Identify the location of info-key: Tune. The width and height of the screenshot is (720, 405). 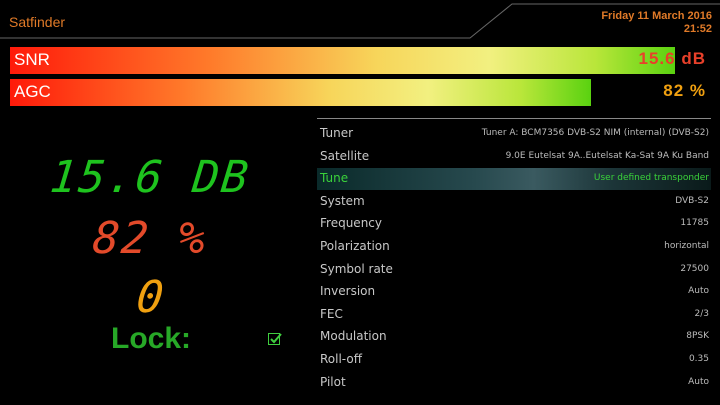
(334, 178).